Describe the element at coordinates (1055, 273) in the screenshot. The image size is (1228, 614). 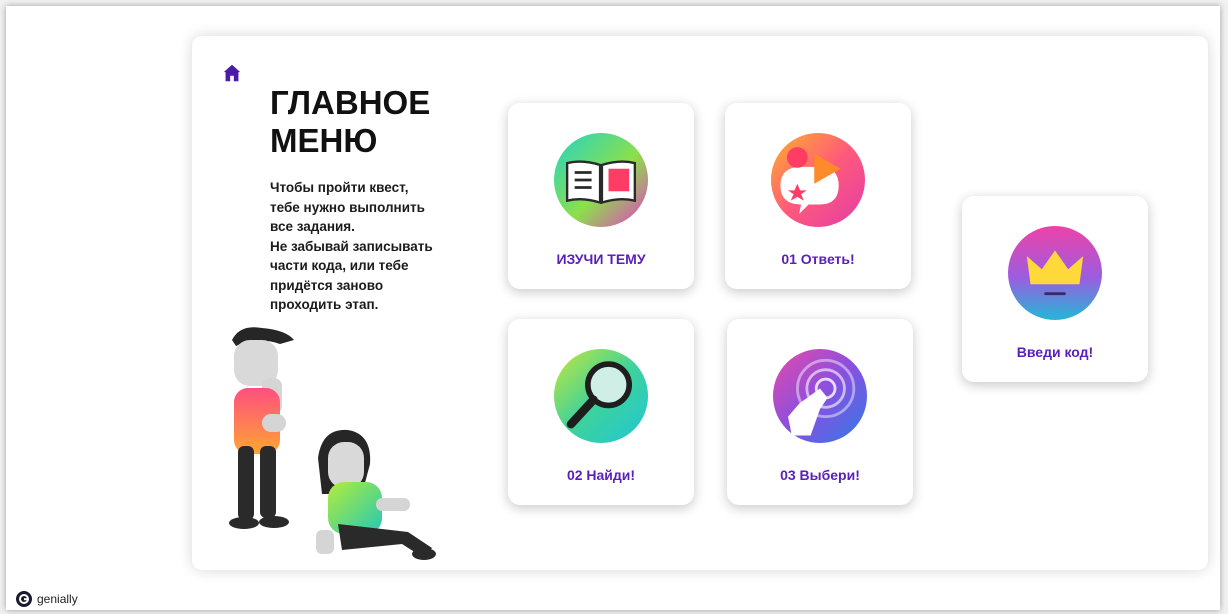
I see `crown-icon` at that location.